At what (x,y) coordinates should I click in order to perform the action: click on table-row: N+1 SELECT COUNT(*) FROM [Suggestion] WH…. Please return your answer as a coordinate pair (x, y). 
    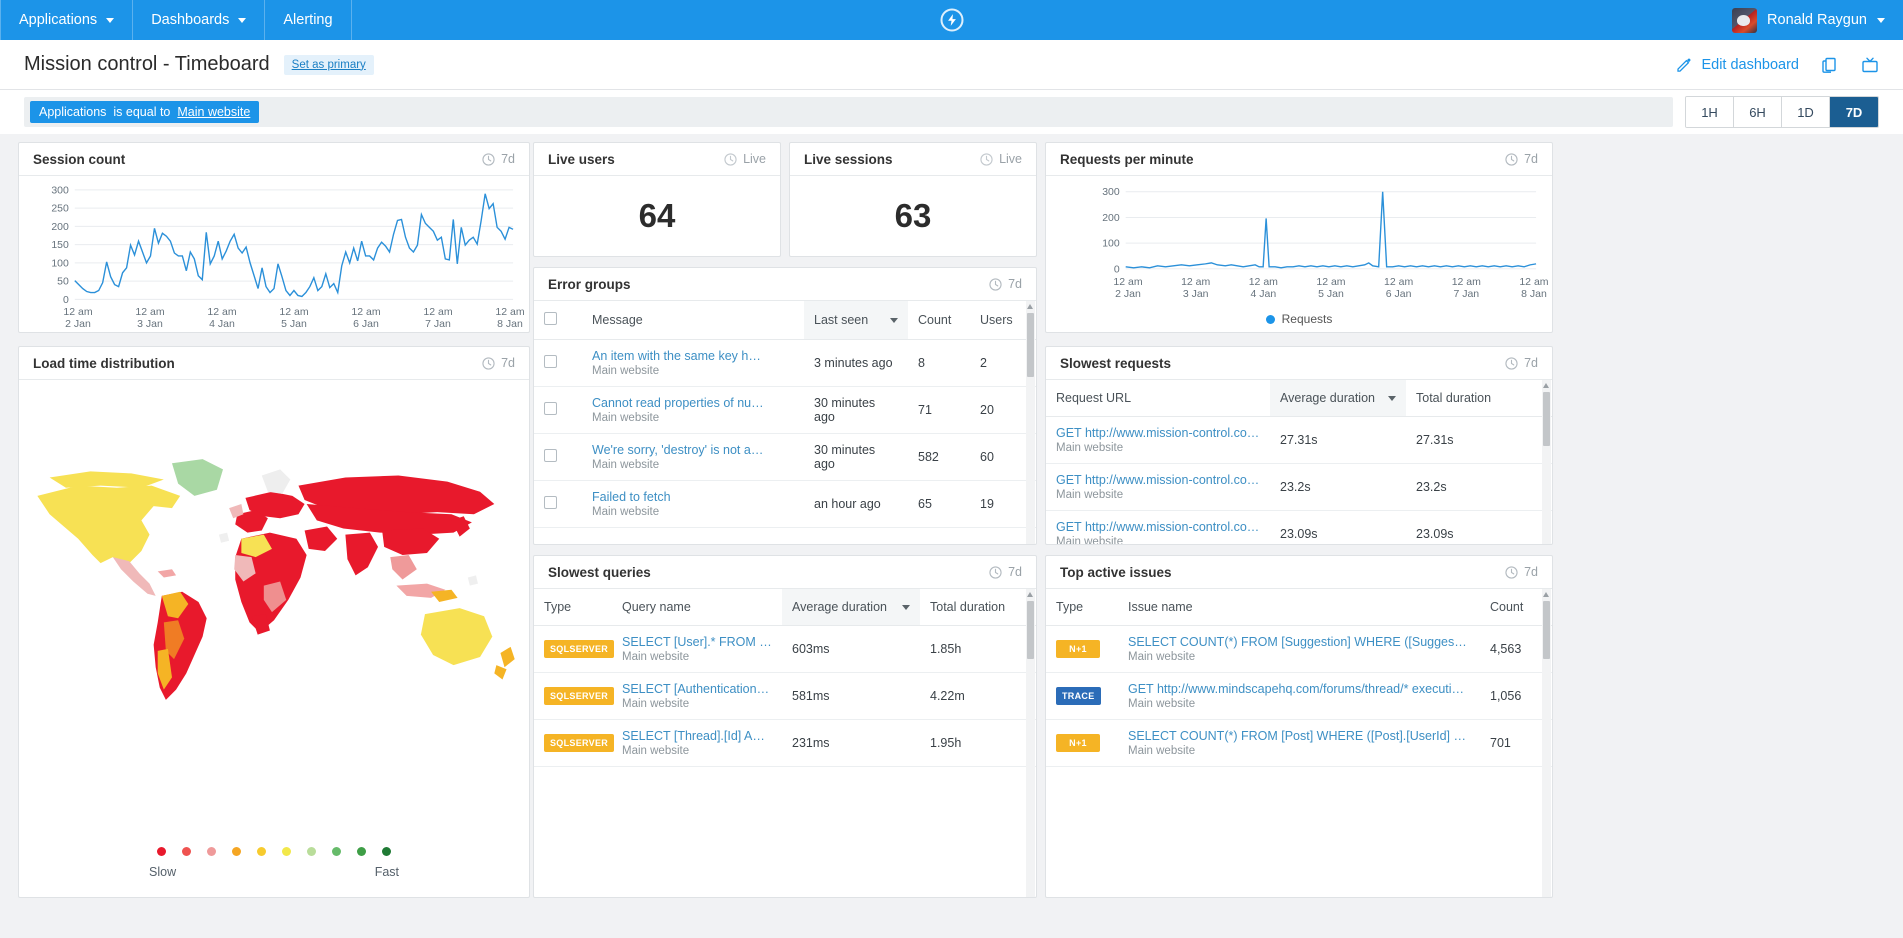
    Looking at the image, I should click on (1299, 649).